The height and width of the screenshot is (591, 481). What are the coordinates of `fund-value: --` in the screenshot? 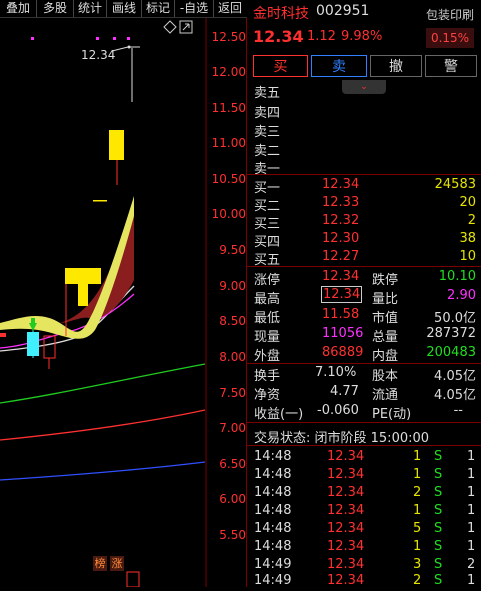 It's located at (458, 410).